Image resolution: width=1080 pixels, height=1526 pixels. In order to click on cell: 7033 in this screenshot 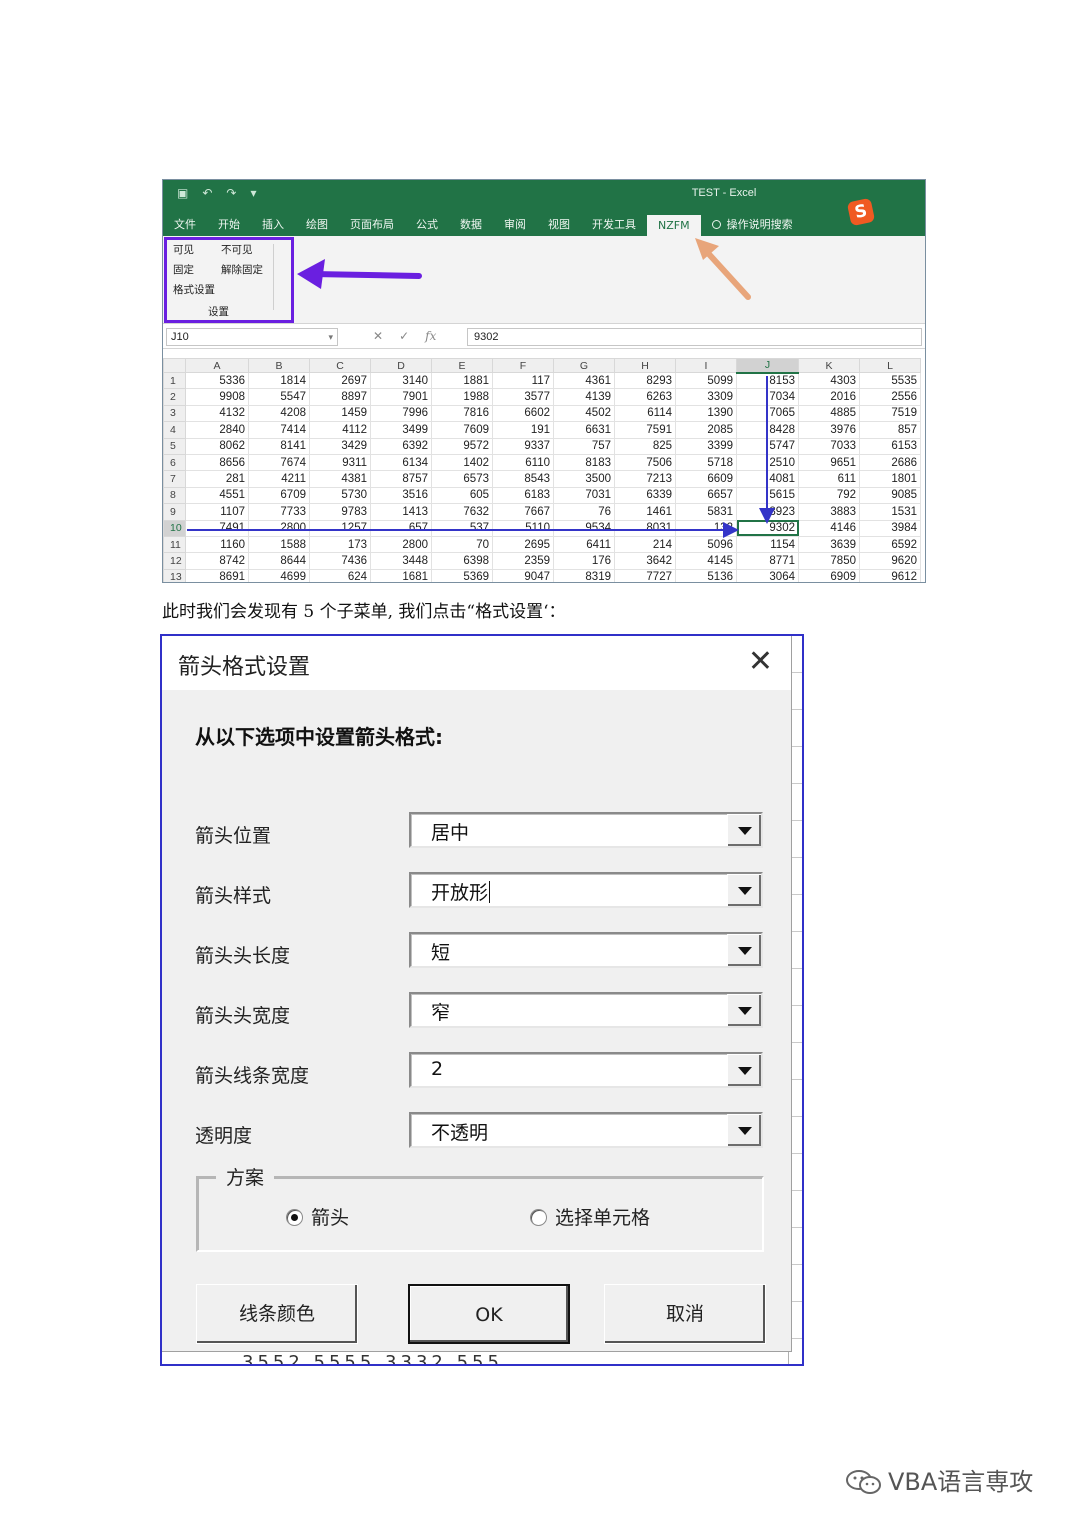, I will do `click(829, 446)`.